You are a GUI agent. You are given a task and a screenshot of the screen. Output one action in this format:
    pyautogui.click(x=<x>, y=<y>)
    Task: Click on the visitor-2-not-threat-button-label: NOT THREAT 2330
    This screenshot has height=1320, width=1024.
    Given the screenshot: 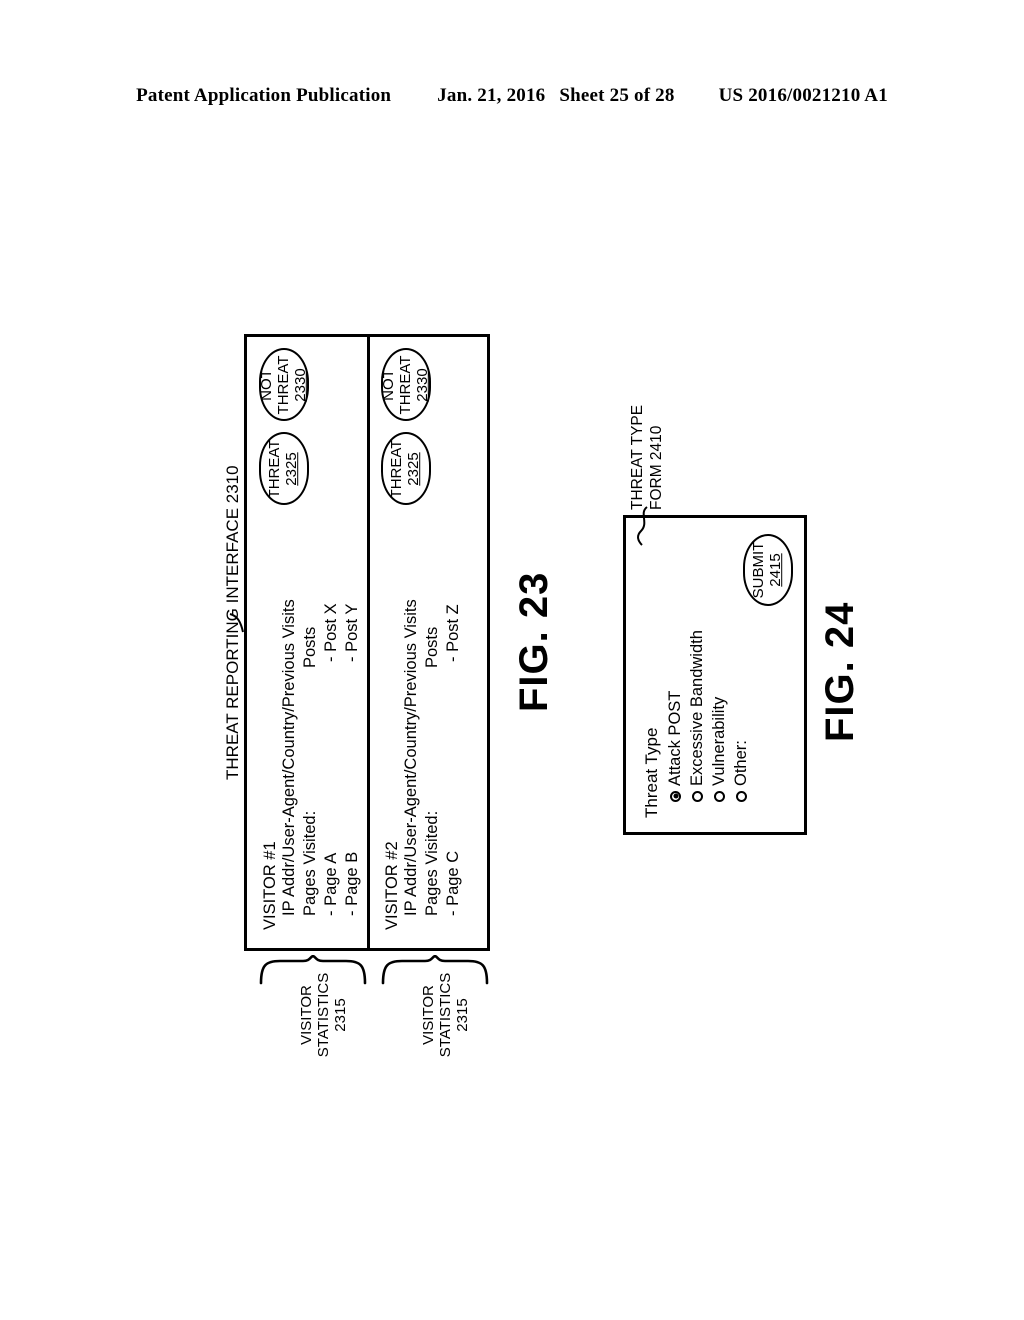 What is the action you would take?
    pyautogui.click(x=405, y=384)
    